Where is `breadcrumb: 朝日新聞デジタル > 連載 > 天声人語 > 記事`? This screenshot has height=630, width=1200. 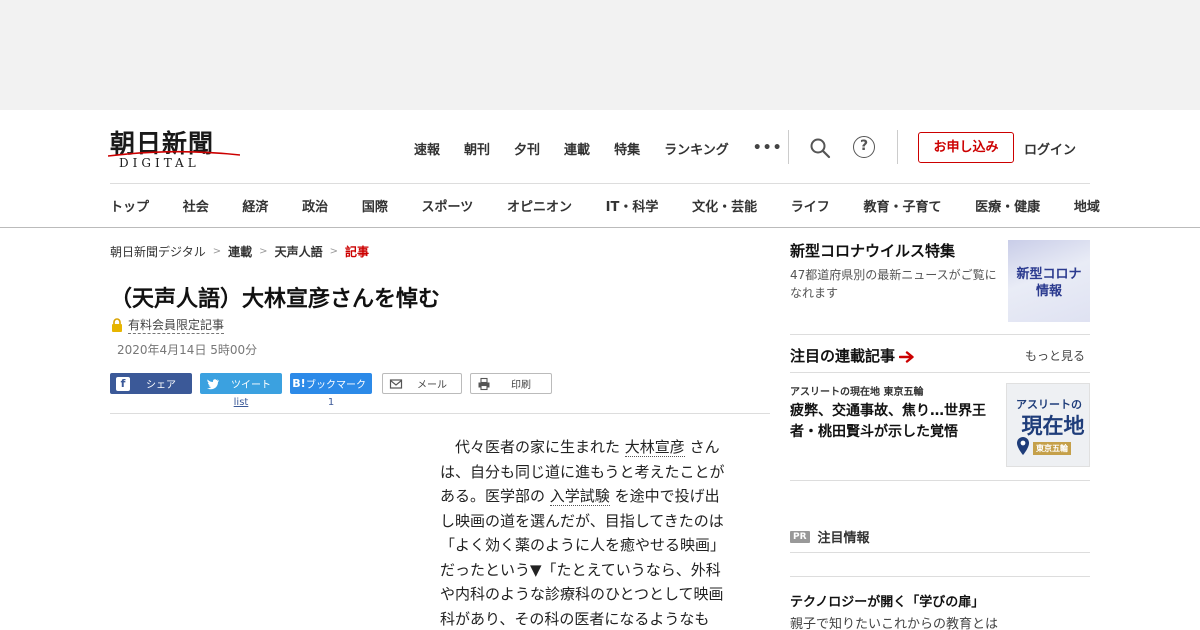 breadcrumb: 朝日新聞デジタル > 連載 > 天声人語 > 記事 is located at coordinates (239, 251).